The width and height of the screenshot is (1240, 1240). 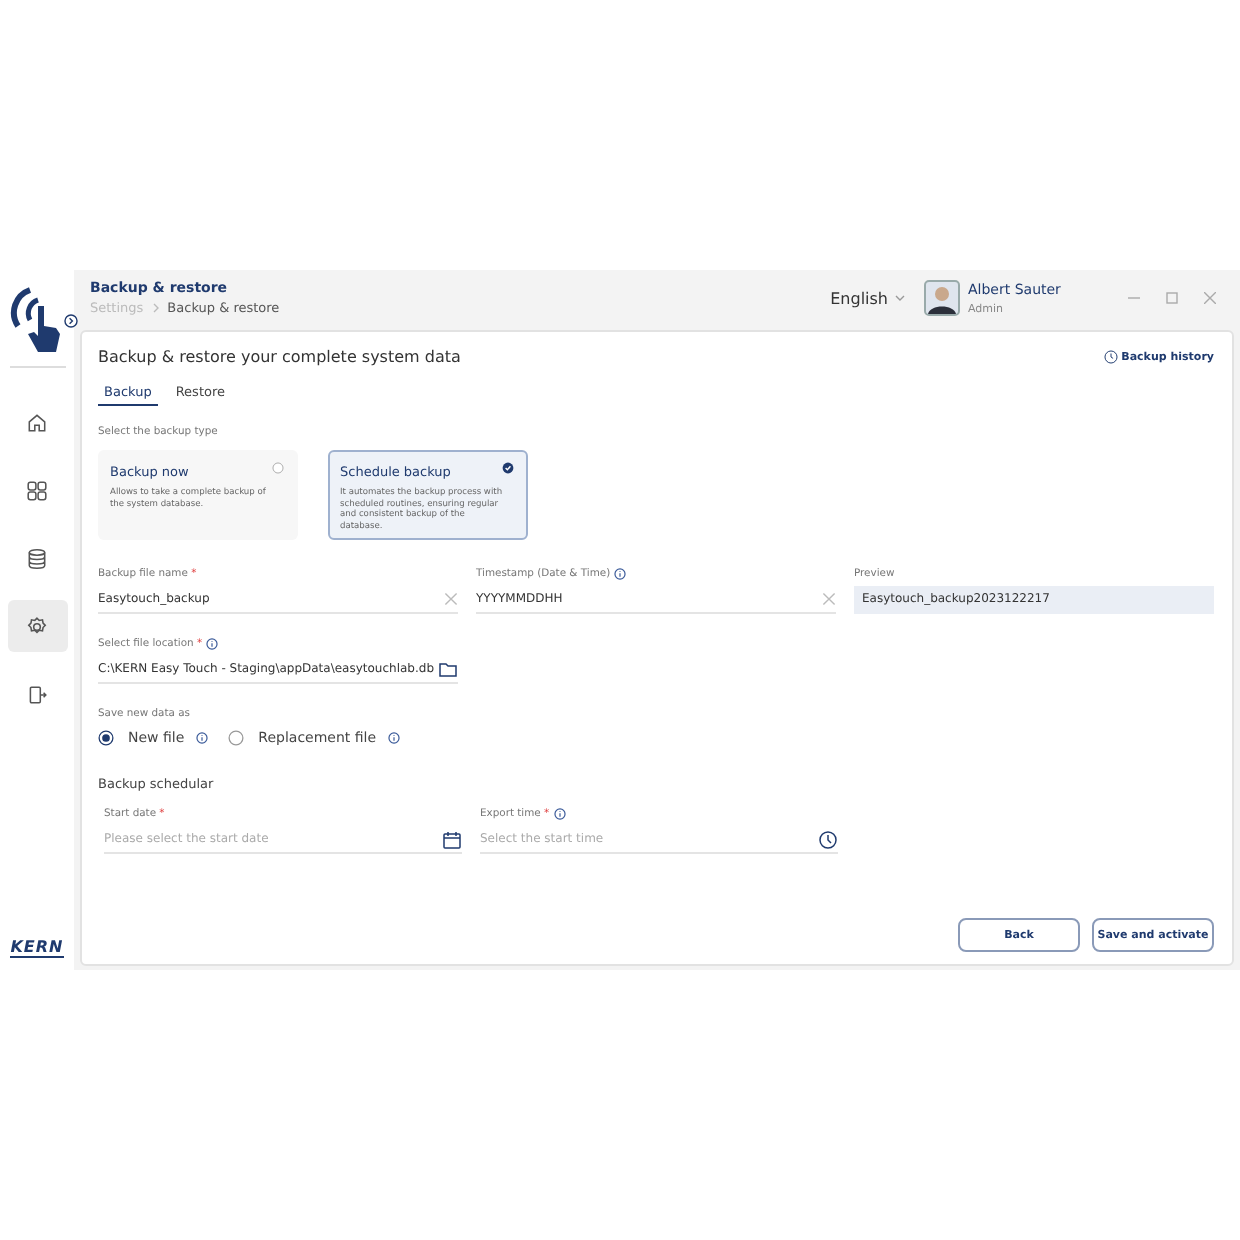 I want to click on check-circle-icon, so click(x=508, y=468).